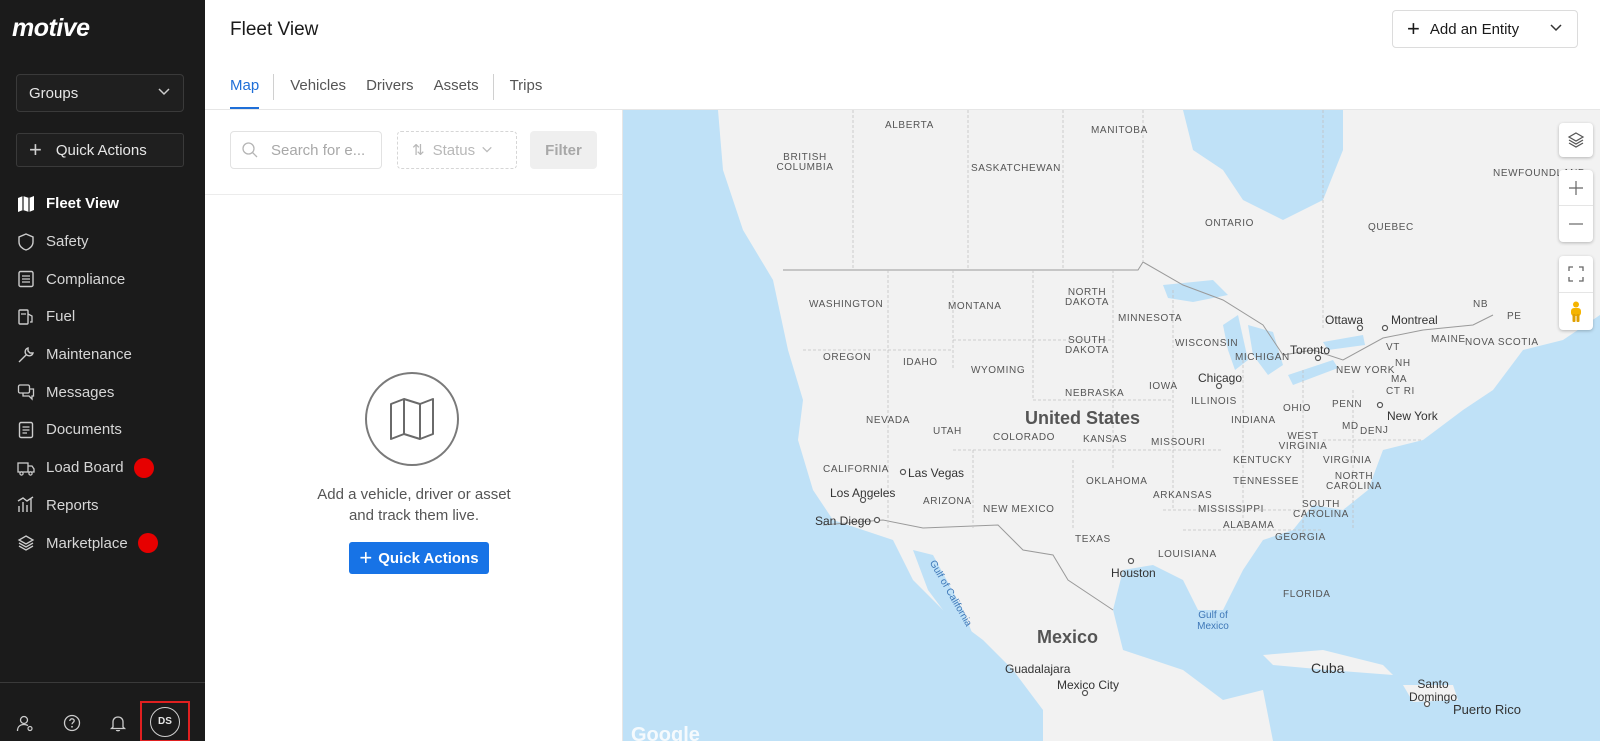 This screenshot has width=1600, height=741. Describe the element at coordinates (936, 473) in the screenshot. I see `map-city-label: Las Vegas` at that location.